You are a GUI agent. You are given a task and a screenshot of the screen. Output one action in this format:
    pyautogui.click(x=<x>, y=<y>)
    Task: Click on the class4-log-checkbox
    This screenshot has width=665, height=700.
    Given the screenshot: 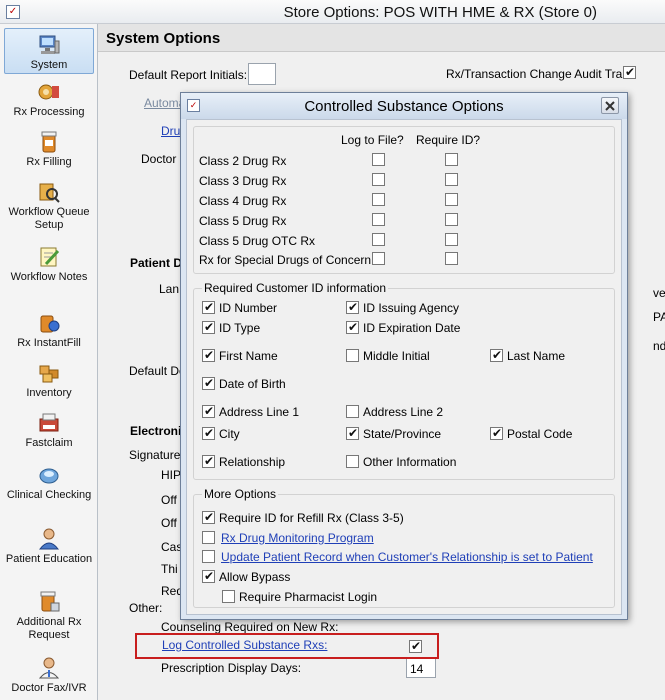 What is the action you would take?
    pyautogui.click(x=378, y=199)
    